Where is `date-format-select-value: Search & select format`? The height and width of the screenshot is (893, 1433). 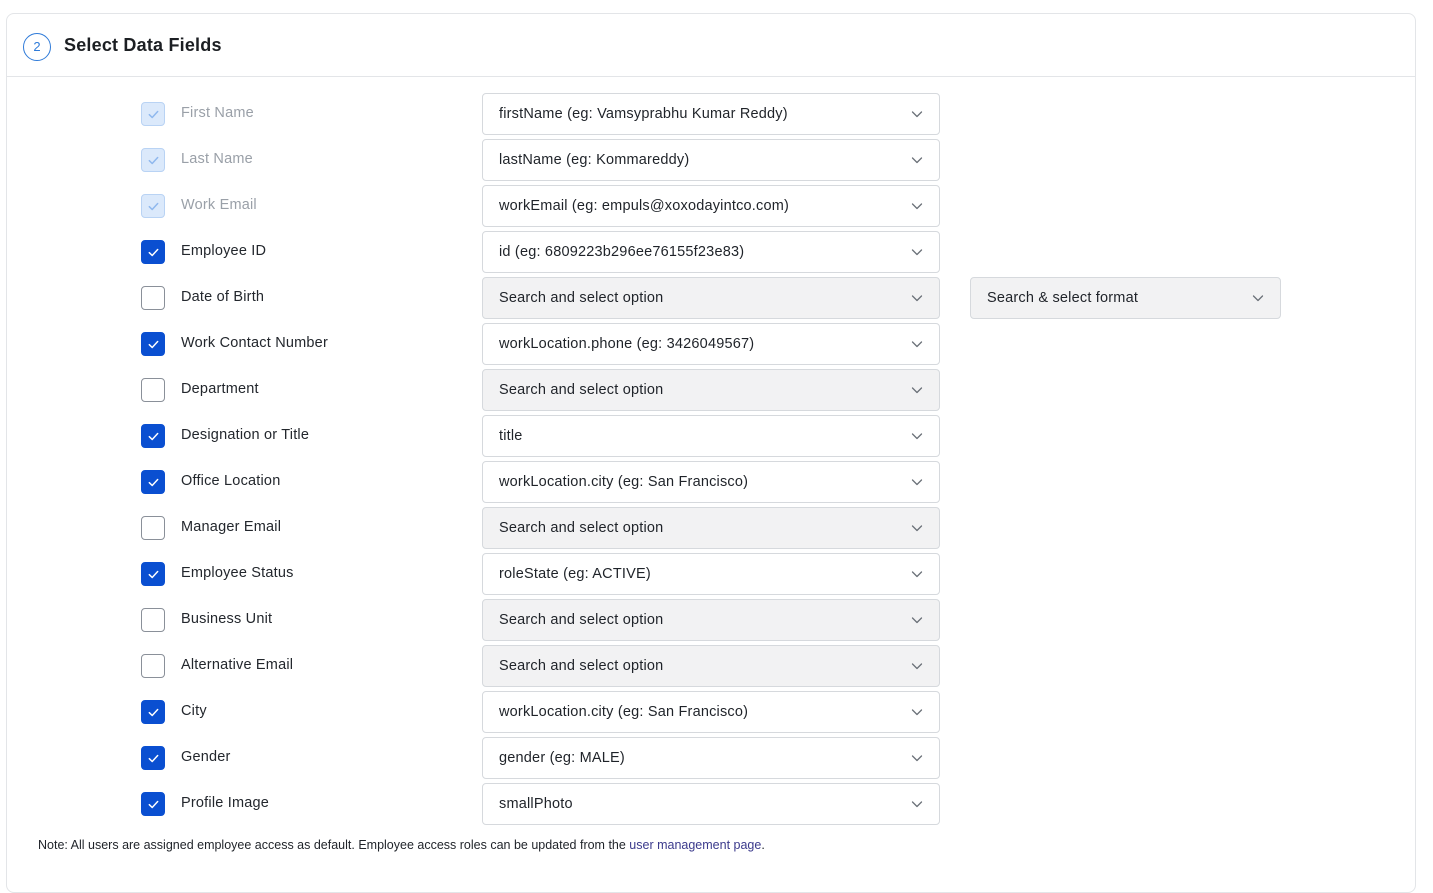 date-format-select-value: Search & select format is located at coordinates (1063, 298).